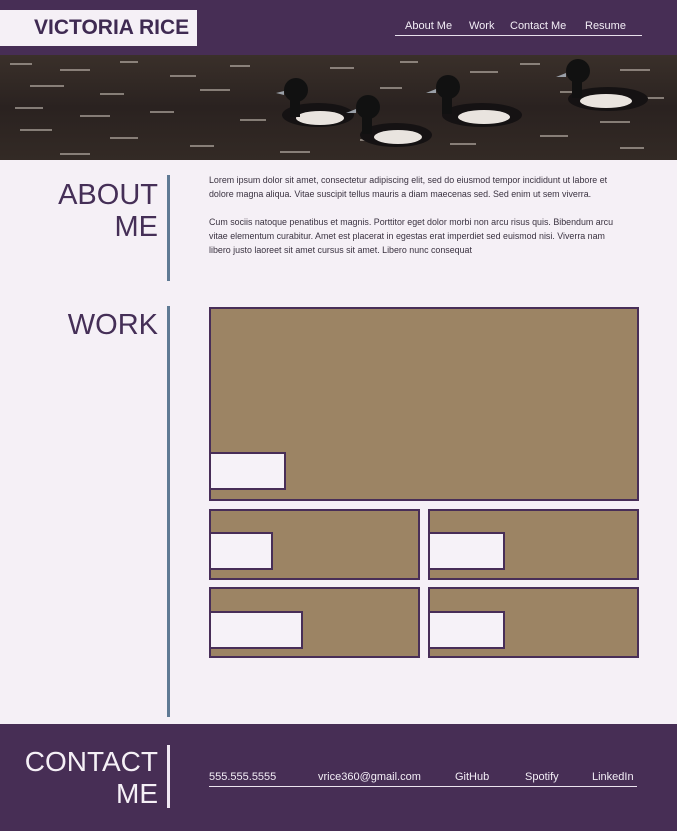  Describe the element at coordinates (136, 227) in the screenshot. I see `about-heading-line2: ME` at that location.